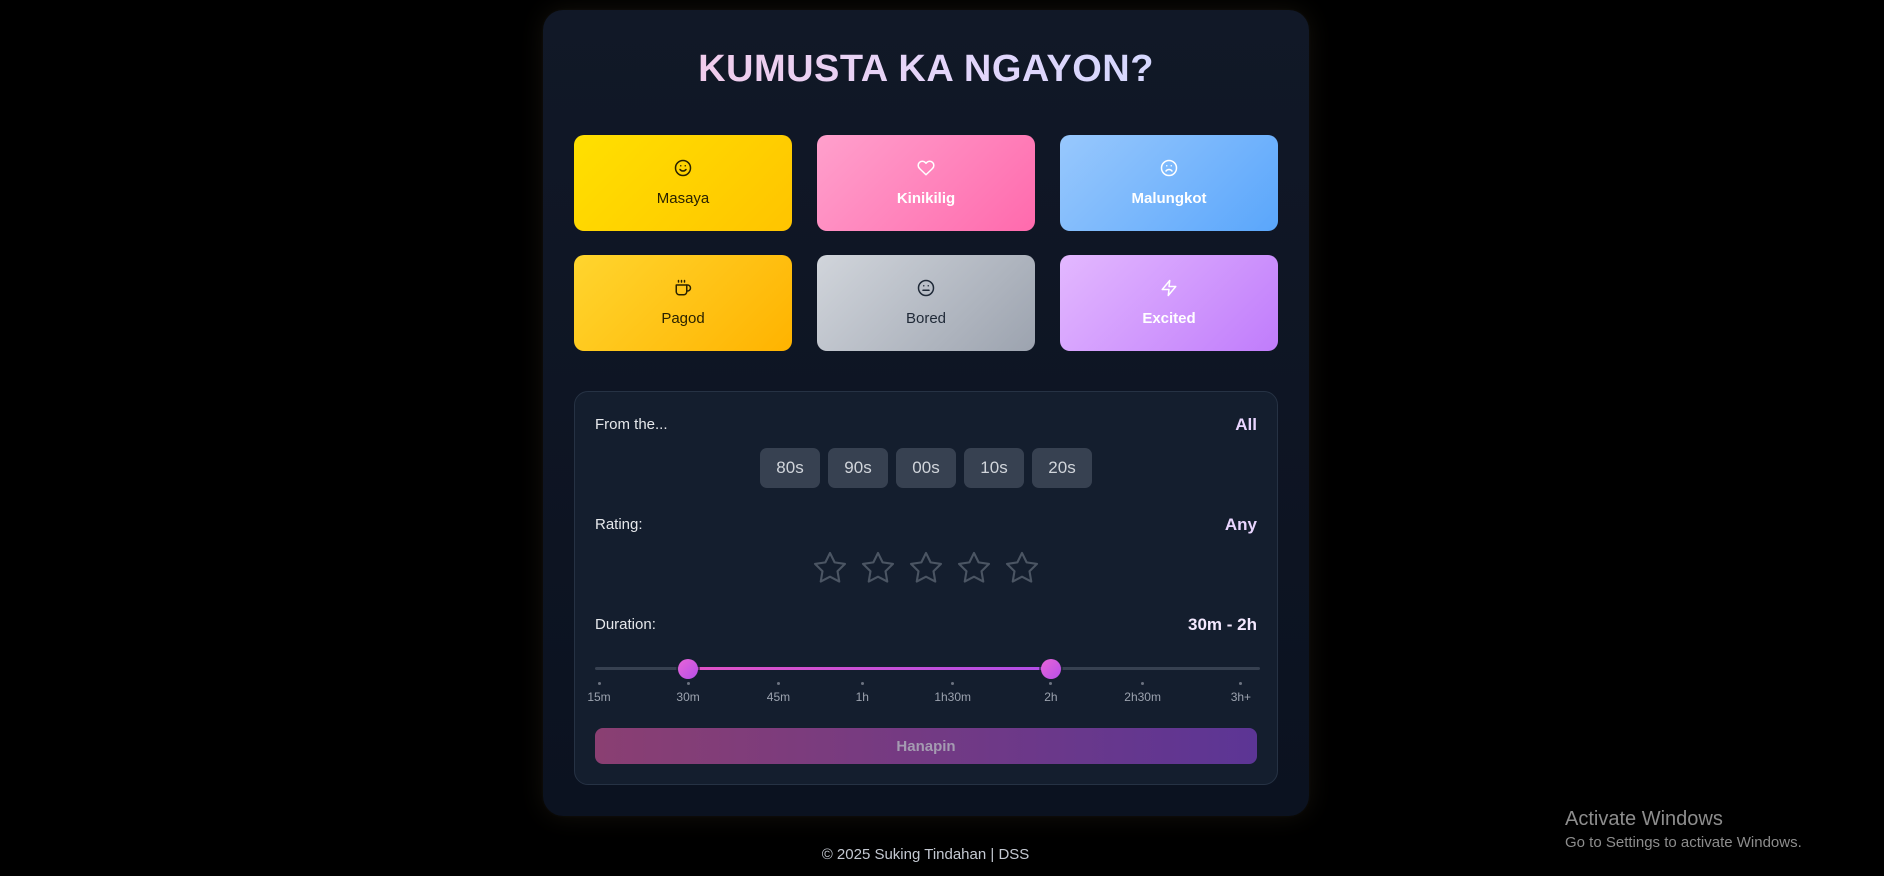 The height and width of the screenshot is (876, 1884). What do you see at coordinates (1050, 669) in the screenshot?
I see `slider-thumb-max` at bounding box center [1050, 669].